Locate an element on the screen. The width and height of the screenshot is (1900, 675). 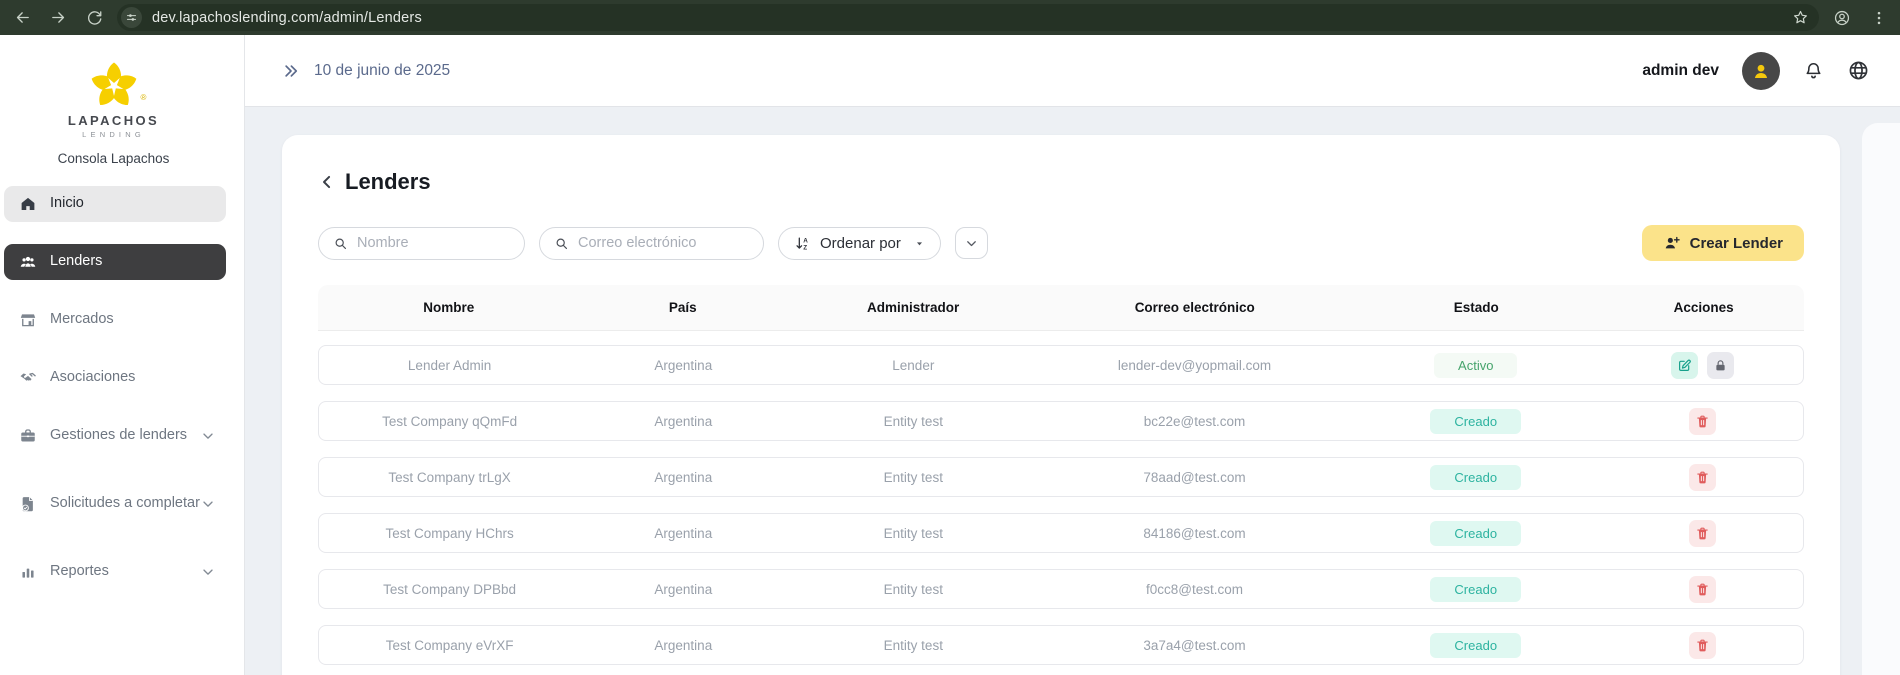
forward-button is located at coordinates (58, 17).